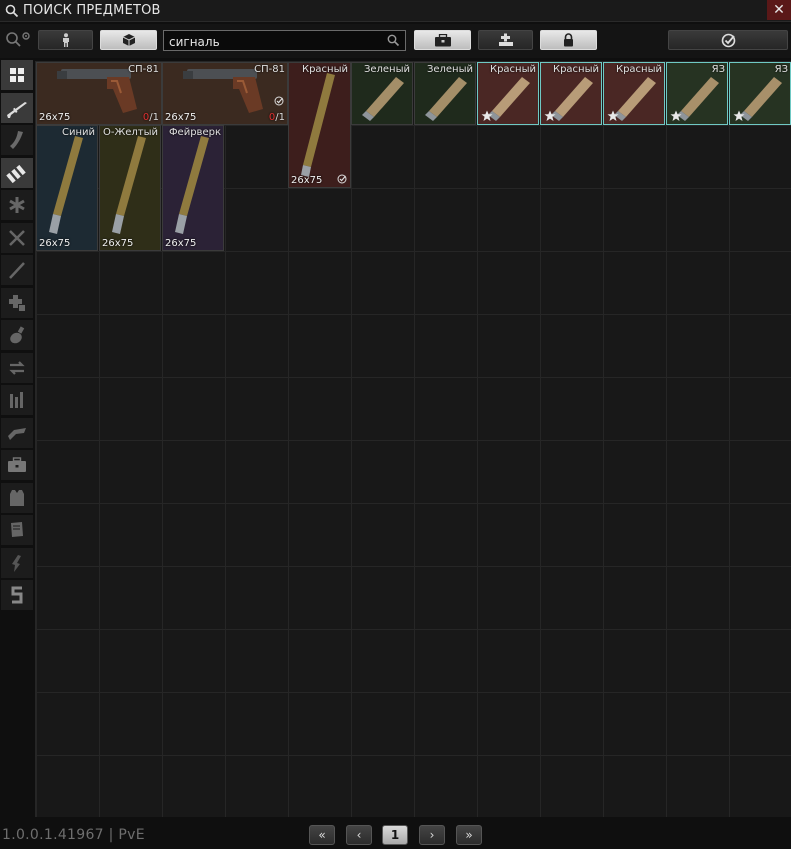 This screenshot has width=791, height=849. I want to click on item-name: Фейрверк, so click(194, 132).